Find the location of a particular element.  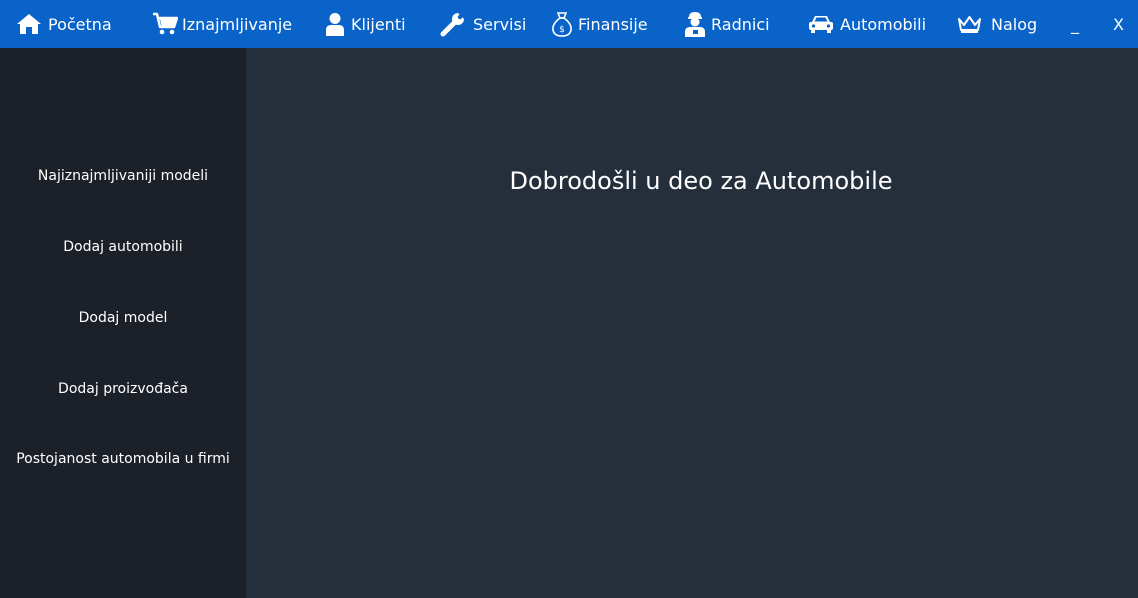

sidebar-item-dodaj-proizvodjaca: Dodaj proizvođača is located at coordinates (123, 389).